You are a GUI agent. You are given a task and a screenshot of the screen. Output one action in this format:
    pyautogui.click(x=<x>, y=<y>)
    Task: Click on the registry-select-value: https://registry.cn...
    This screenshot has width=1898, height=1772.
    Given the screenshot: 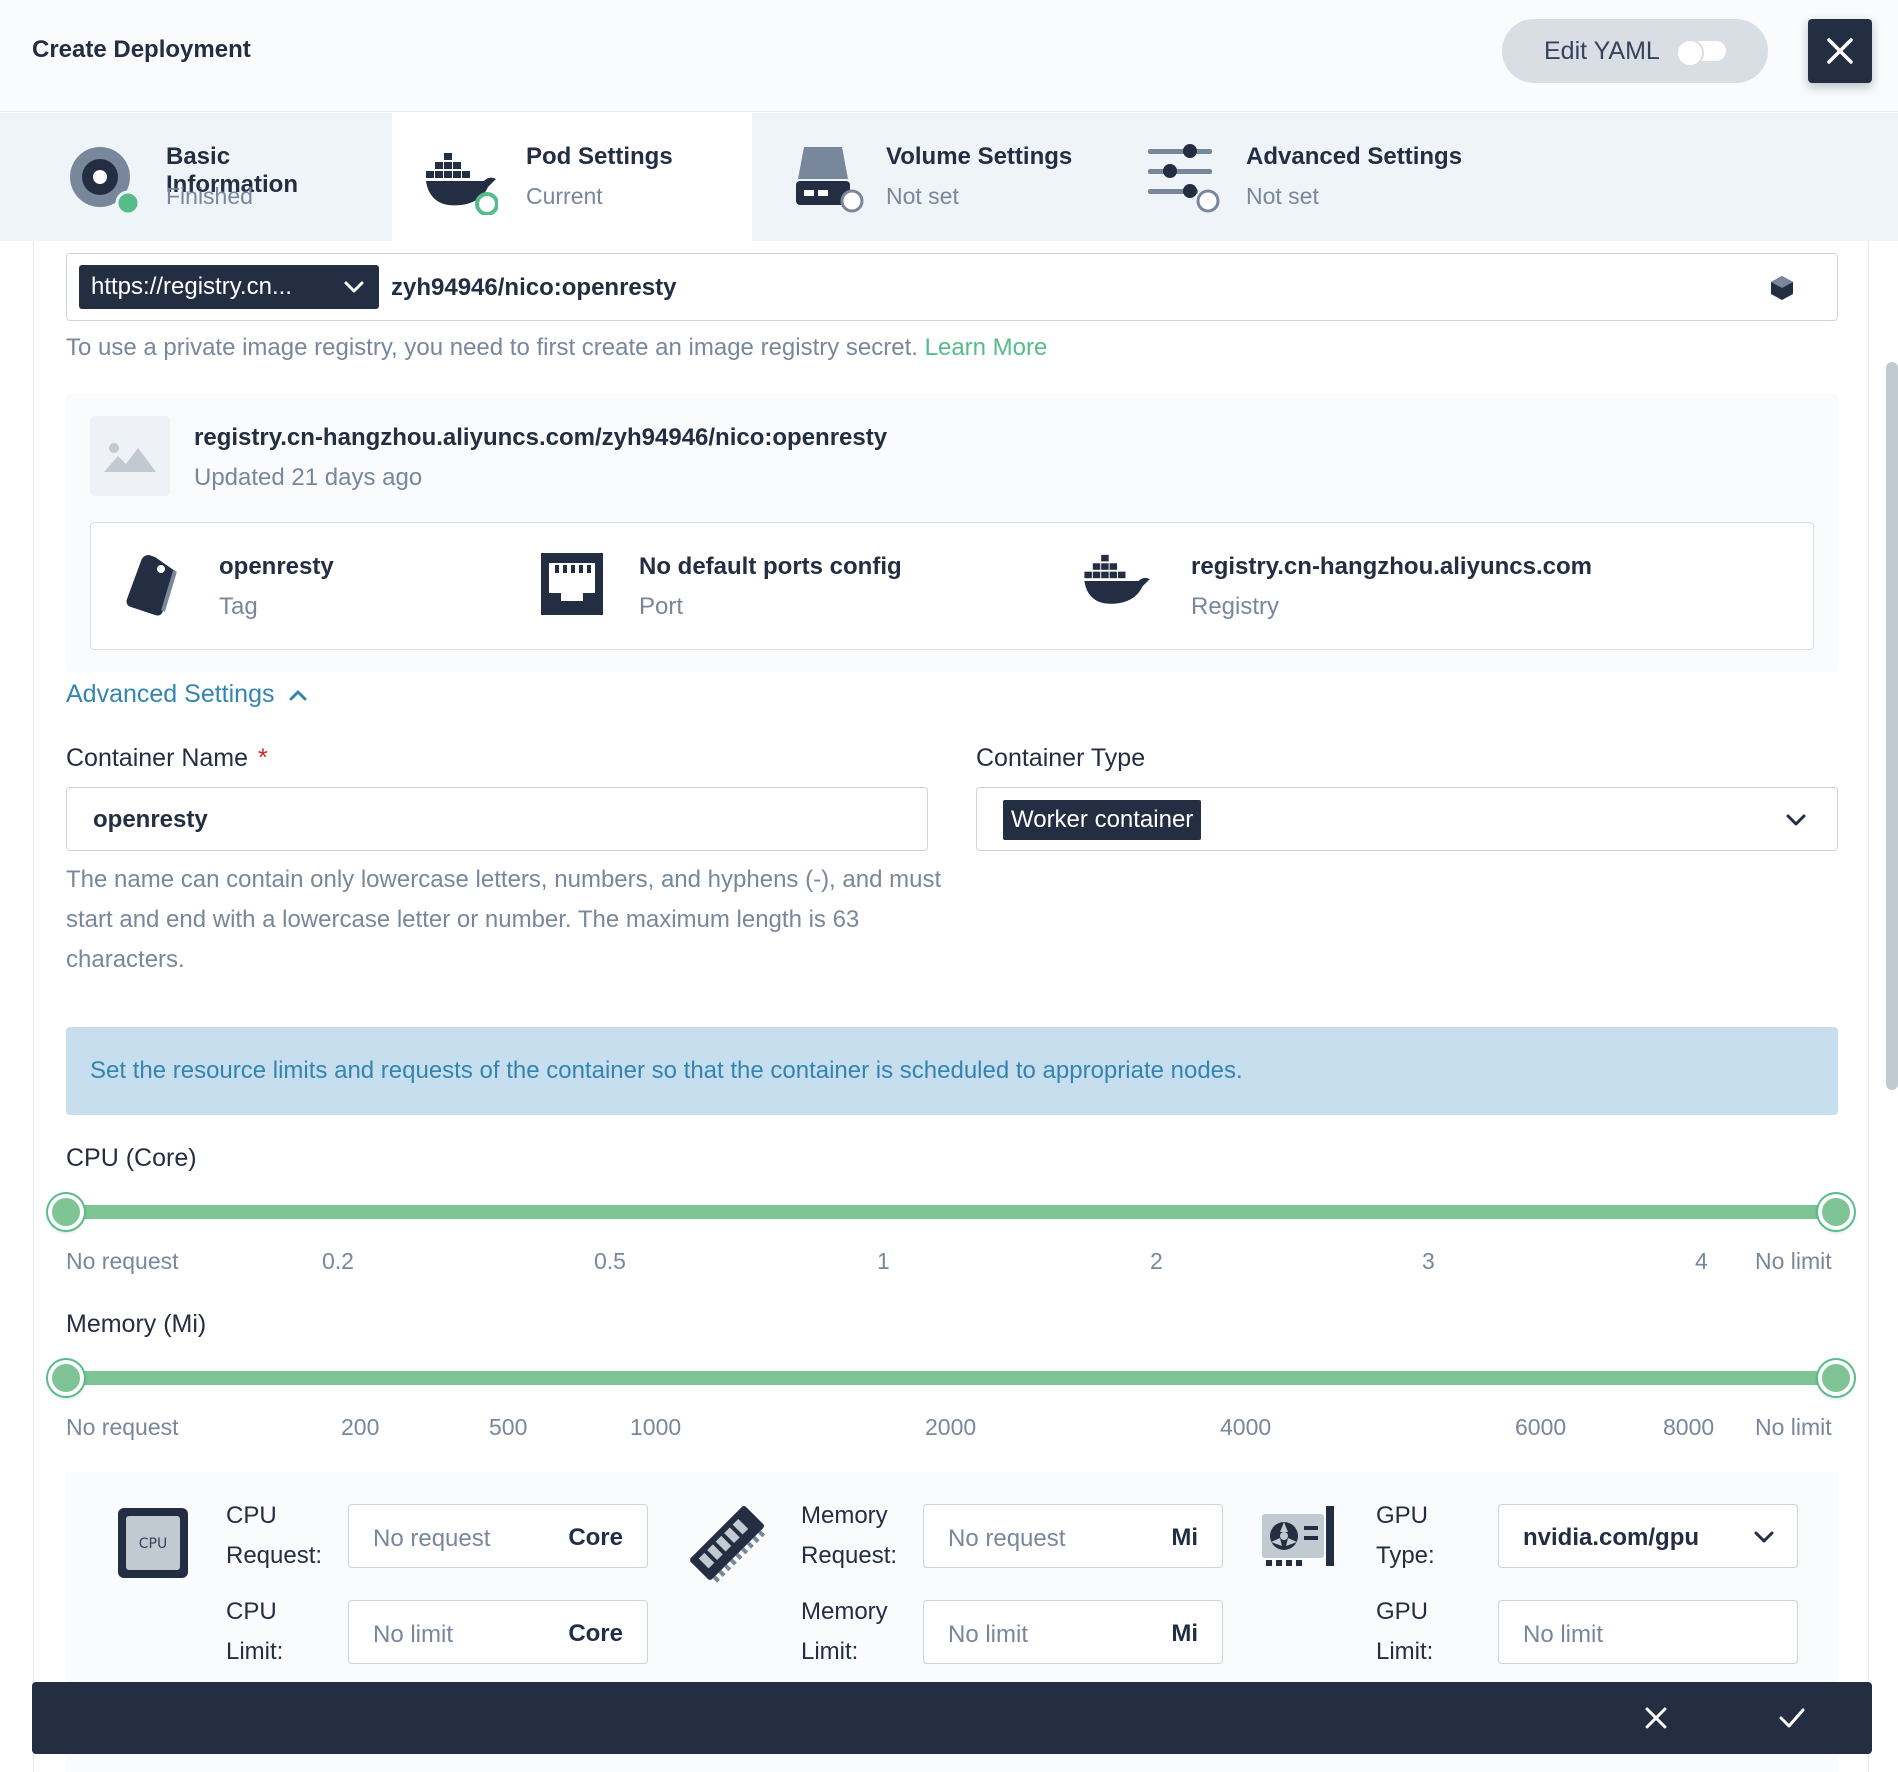 What is the action you would take?
    pyautogui.click(x=191, y=286)
    